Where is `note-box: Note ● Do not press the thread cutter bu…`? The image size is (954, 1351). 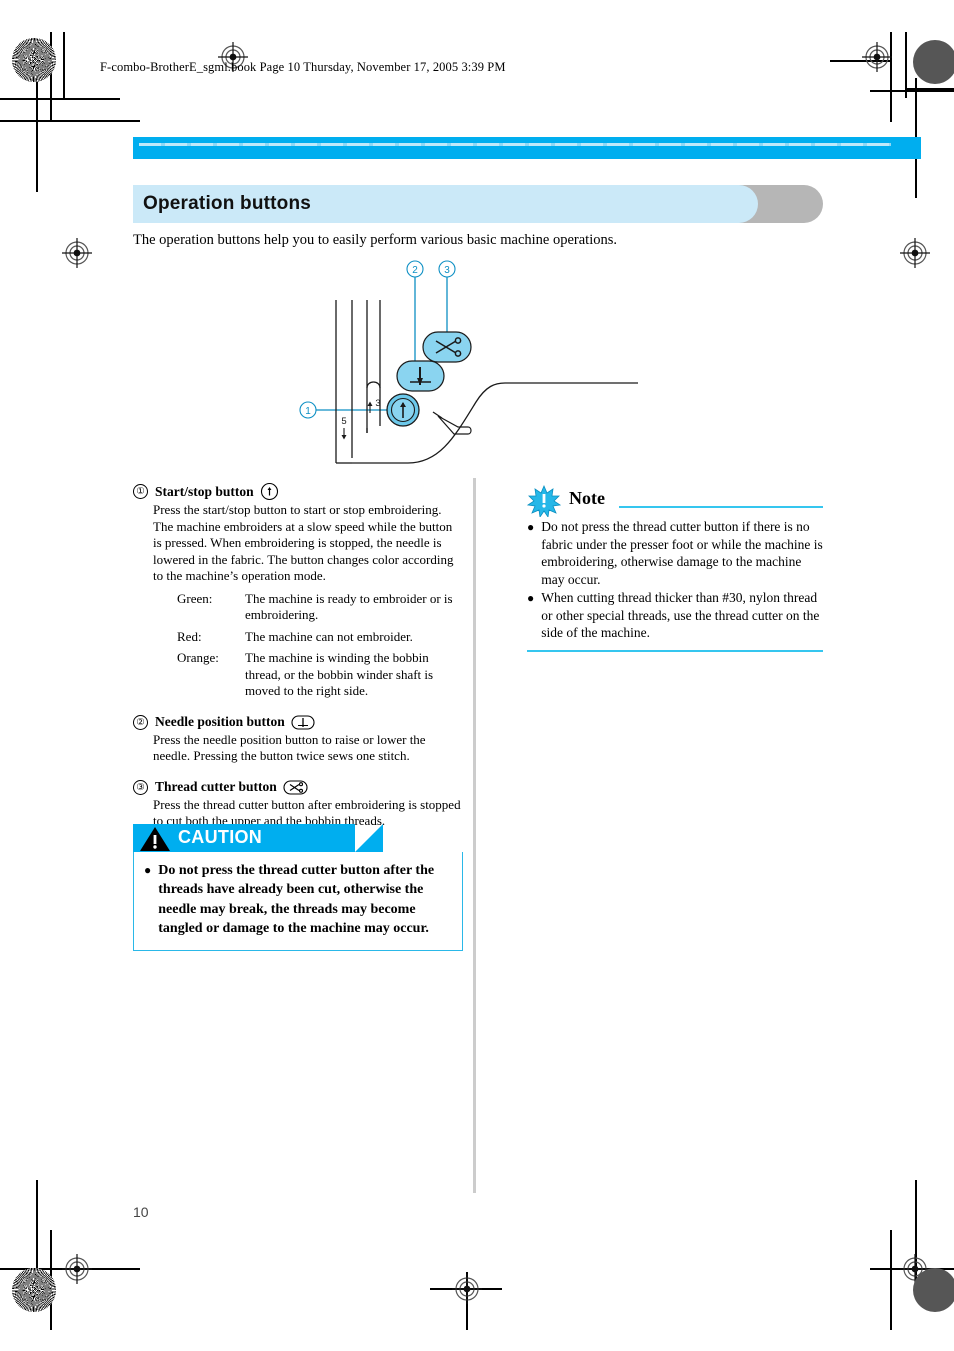
note-box: Note ● Do not press the thread cutter bu… is located at coordinates (675, 568).